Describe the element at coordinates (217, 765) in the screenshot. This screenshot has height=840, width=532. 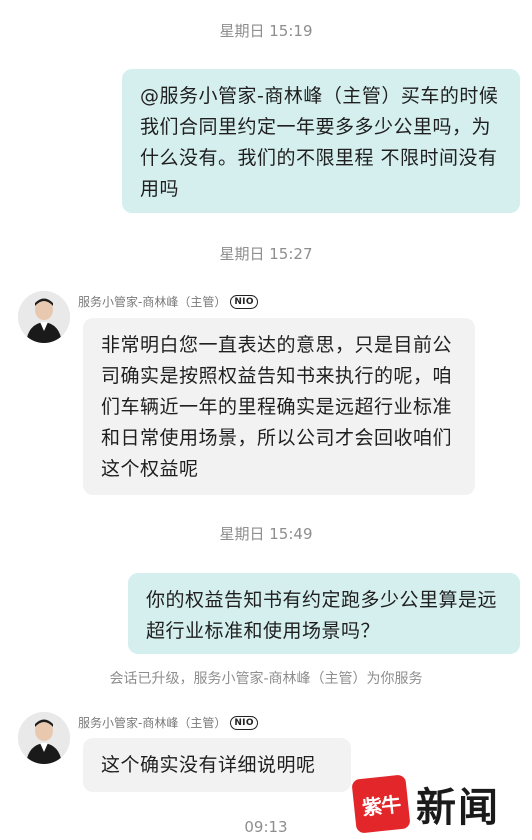
I see `incoming-message-bubble: 这个确实没有详细说明呢` at that location.